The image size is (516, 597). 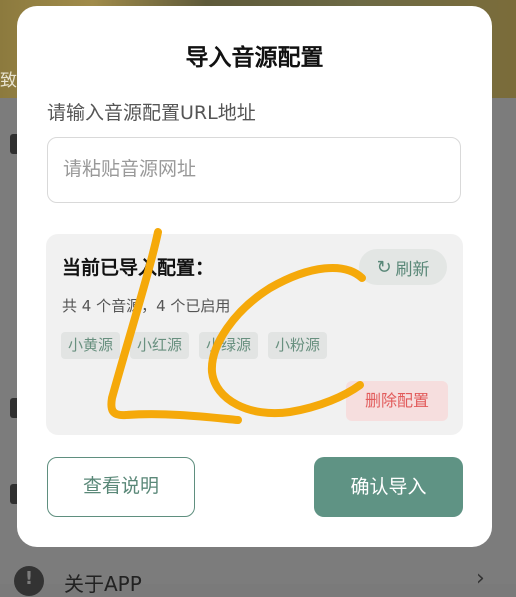 What do you see at coordinates (298, 345) in the screenshot?
I see `source-tag: 小粉源` at bounding box center [298, 345].